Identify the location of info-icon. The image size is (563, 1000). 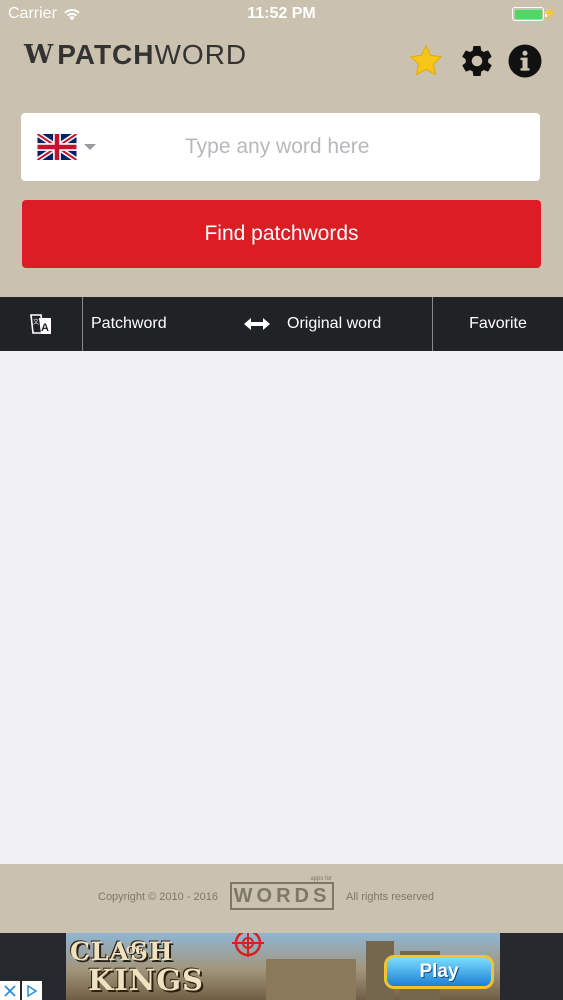
(525, 61).